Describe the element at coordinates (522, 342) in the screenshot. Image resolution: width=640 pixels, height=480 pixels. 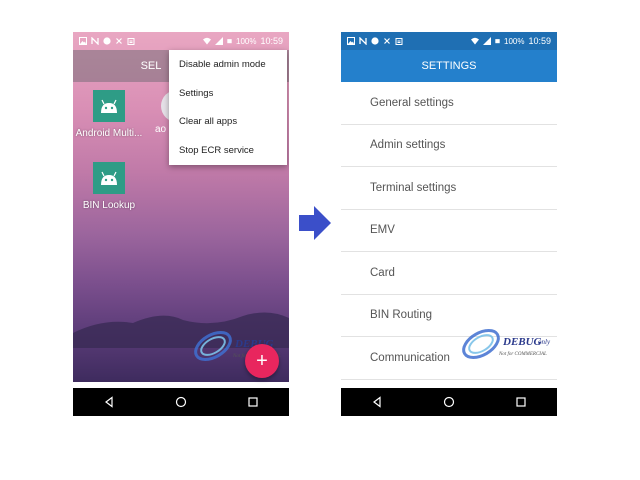
I see `watermark-text: DEBUG` at that location.